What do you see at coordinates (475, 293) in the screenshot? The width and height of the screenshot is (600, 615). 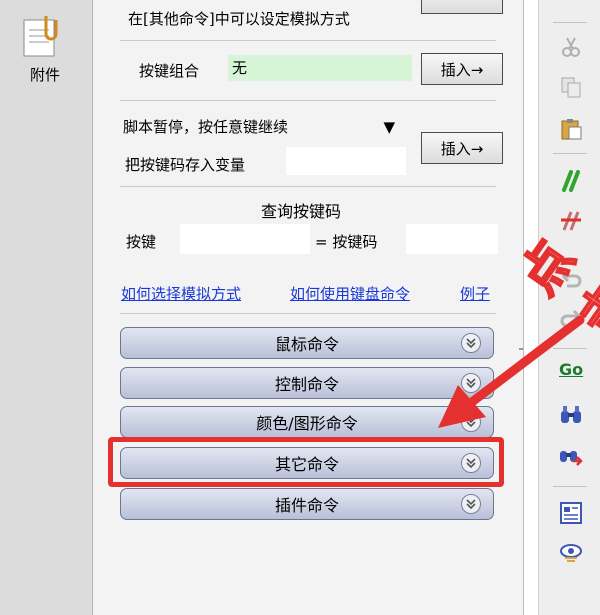 I see `help-link-example: 例子` at bounding box center [475, 293].